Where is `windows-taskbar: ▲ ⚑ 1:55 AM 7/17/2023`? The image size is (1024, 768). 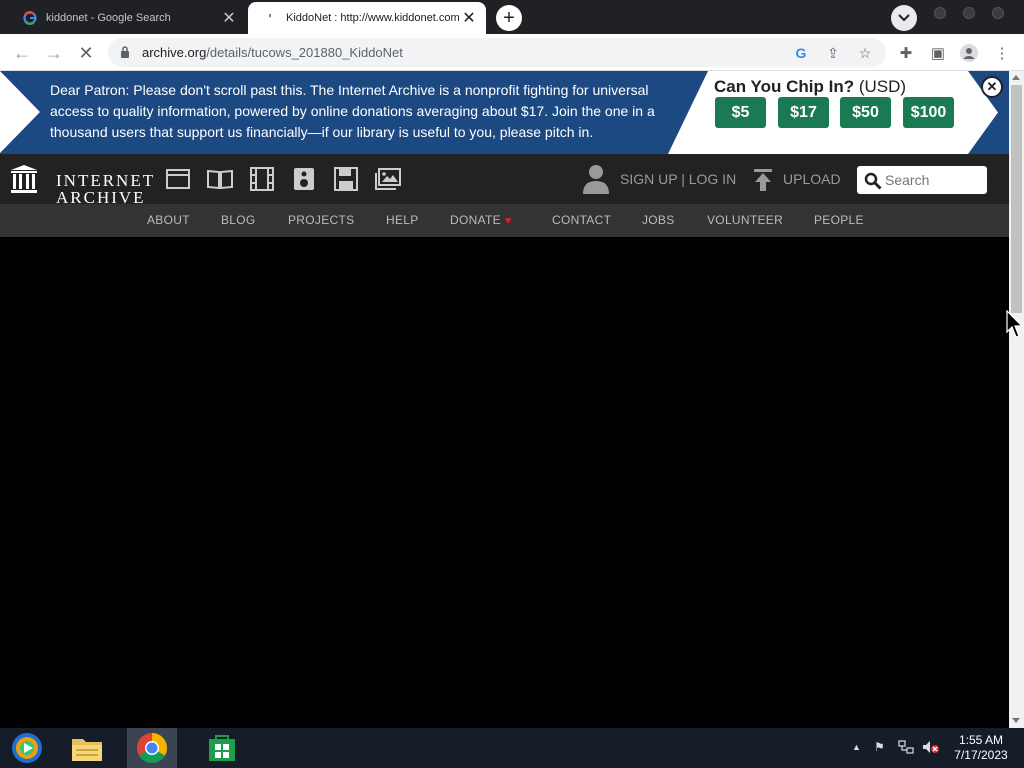
windows-taskbar: ▲ ⚑ 1:55 AM 7/17/2023 is located at coordinates (512, 748).